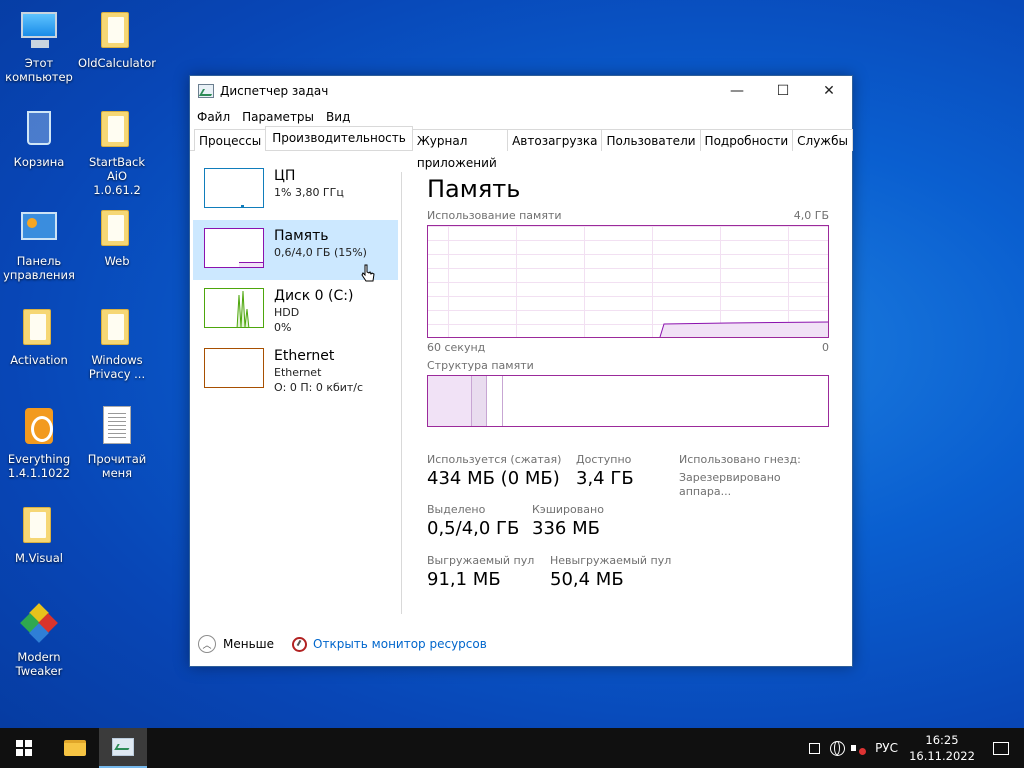 Image resolution: width=1024 pixels, height=768 pixels. I want to click on everything-icon, so click(39, 426).